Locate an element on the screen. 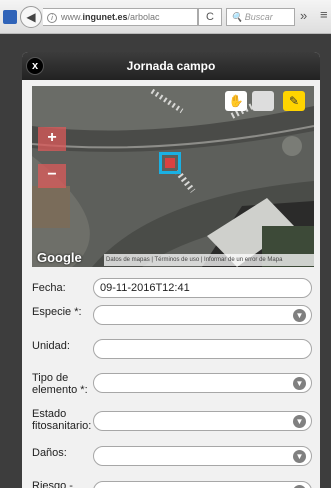  back-button: ◀ is located at coordinates (31, 17).